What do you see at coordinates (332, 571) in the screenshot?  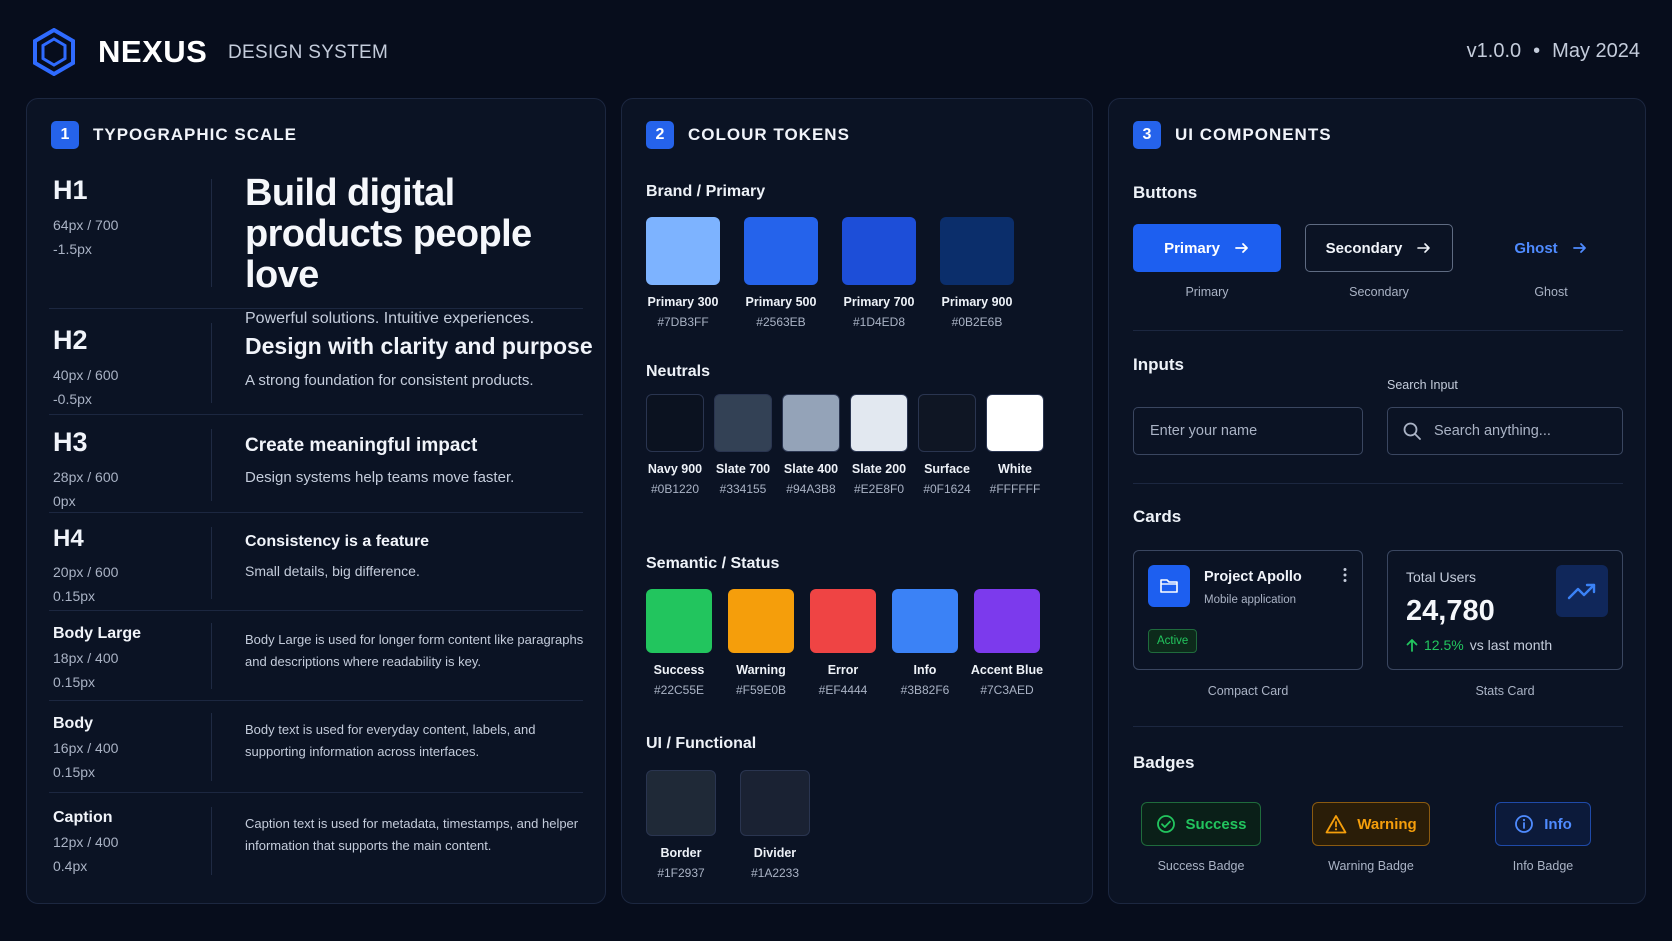 I see `h4-subtext: Small details, big difference.` at bounding box center [332, 571].